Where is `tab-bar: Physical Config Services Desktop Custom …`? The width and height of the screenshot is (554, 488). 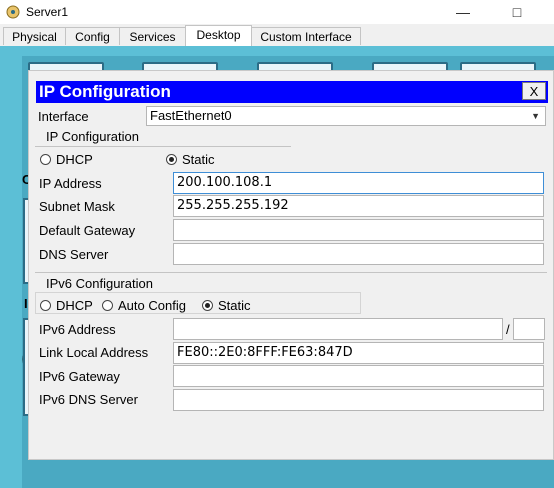
tab-bar: Physical Config Services Desktop Custom … is located at coordinates (277, 35).